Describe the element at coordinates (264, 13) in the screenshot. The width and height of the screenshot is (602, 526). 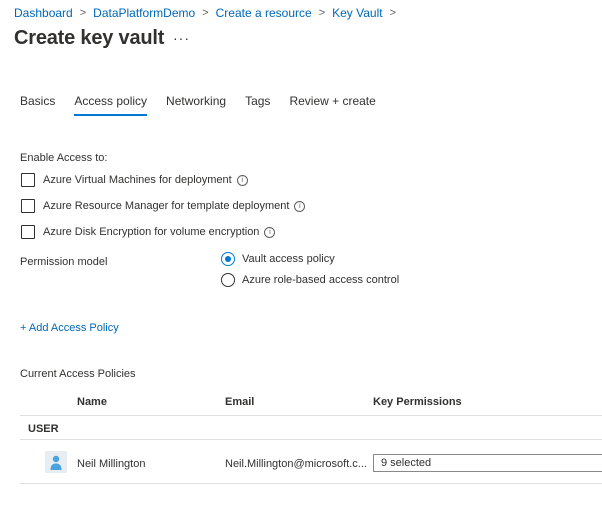
I see `breadcrumb-create-a-resource: Create a resource` at that location.